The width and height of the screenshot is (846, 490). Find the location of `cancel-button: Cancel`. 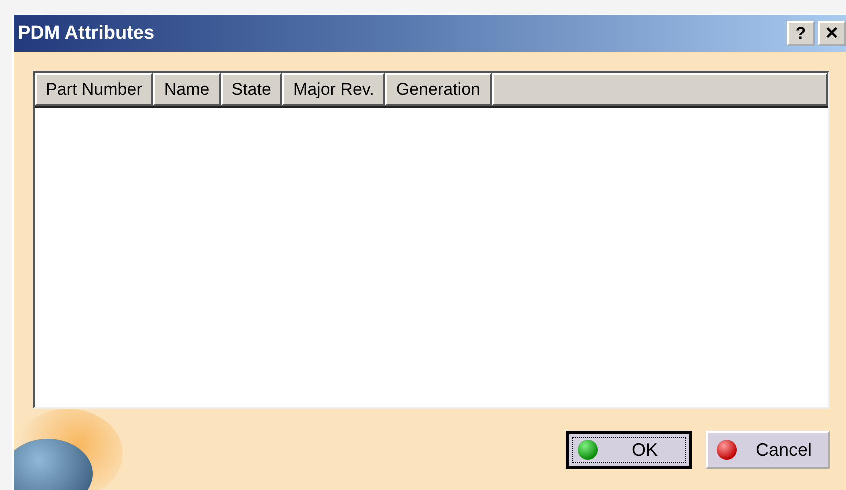

cancel-button: Cancel is located at coordinates (768, 450).